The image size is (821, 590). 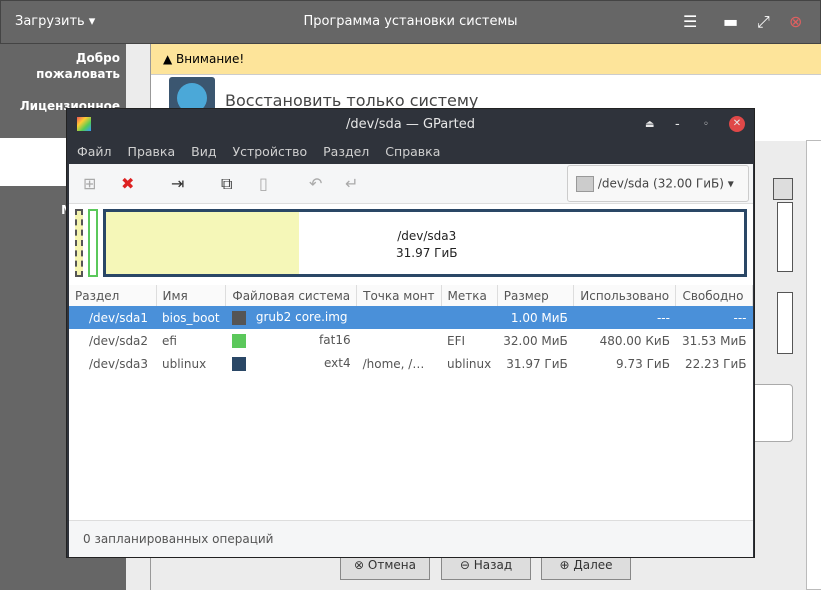 What do you see at coordinates (291, 295) in the screenshot?
I see `col-filesystem: Файловая система` at bounding box center [291, 295].